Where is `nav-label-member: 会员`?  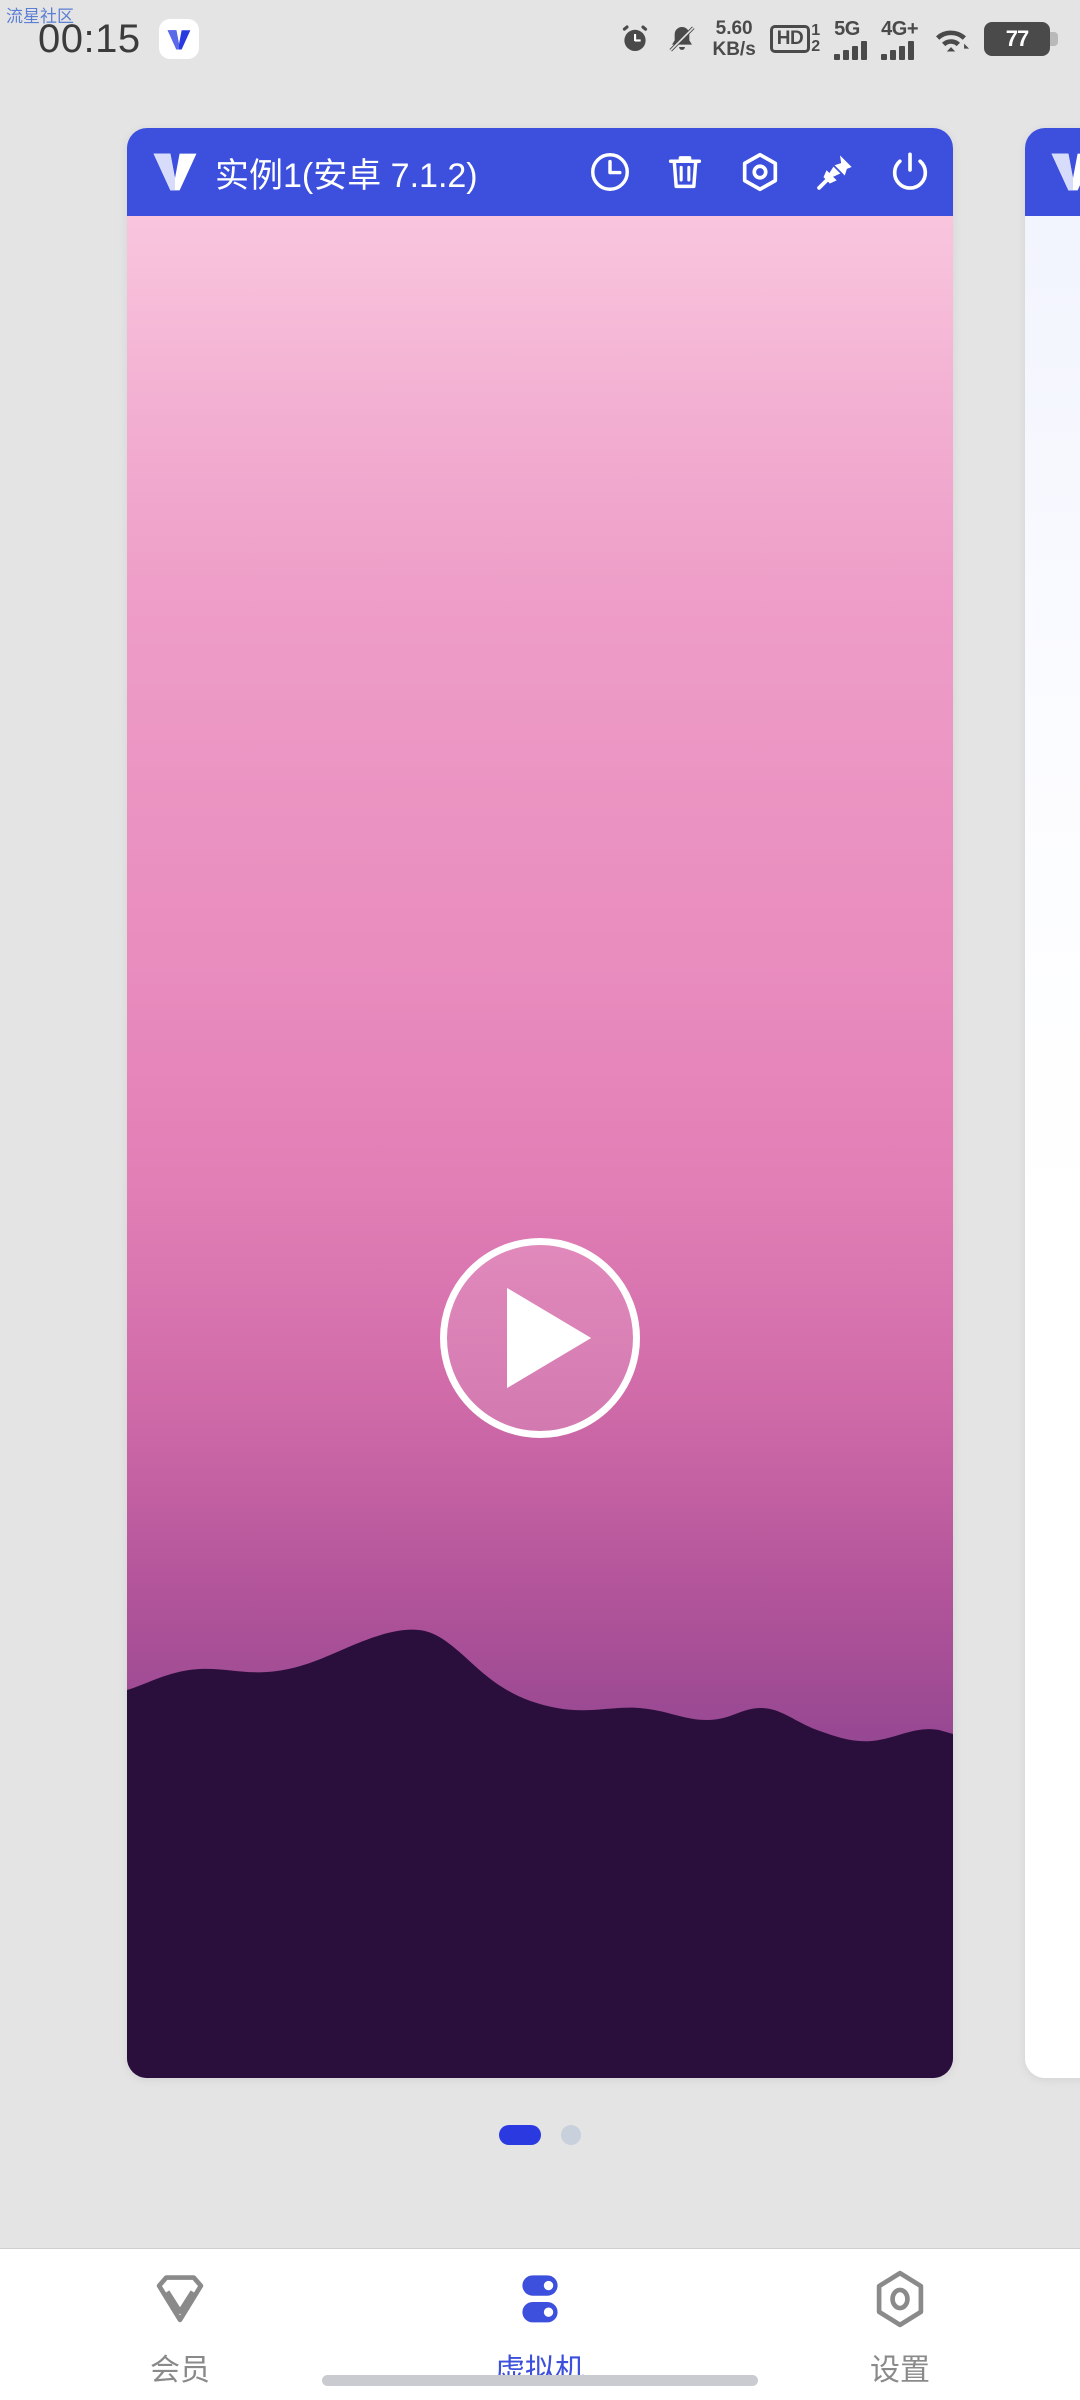
nav-label-member: 会员 is located at coordinates (180, 2370).